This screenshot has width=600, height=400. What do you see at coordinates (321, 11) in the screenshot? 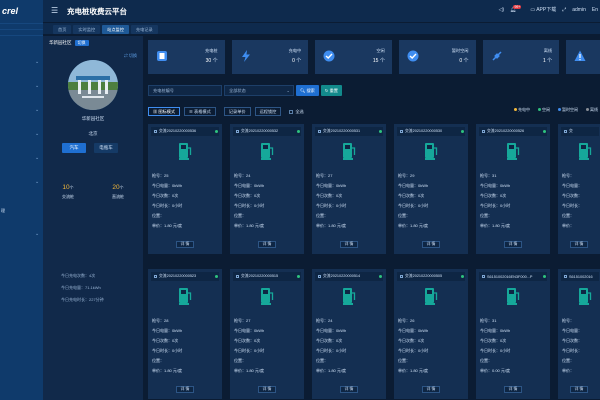
I see `top-bar: ☰ 充电桩收费云平台 ◁) 🔔︎99+ ▭ APP下载 ⤢ admin En` at bounding box center [321, 11].